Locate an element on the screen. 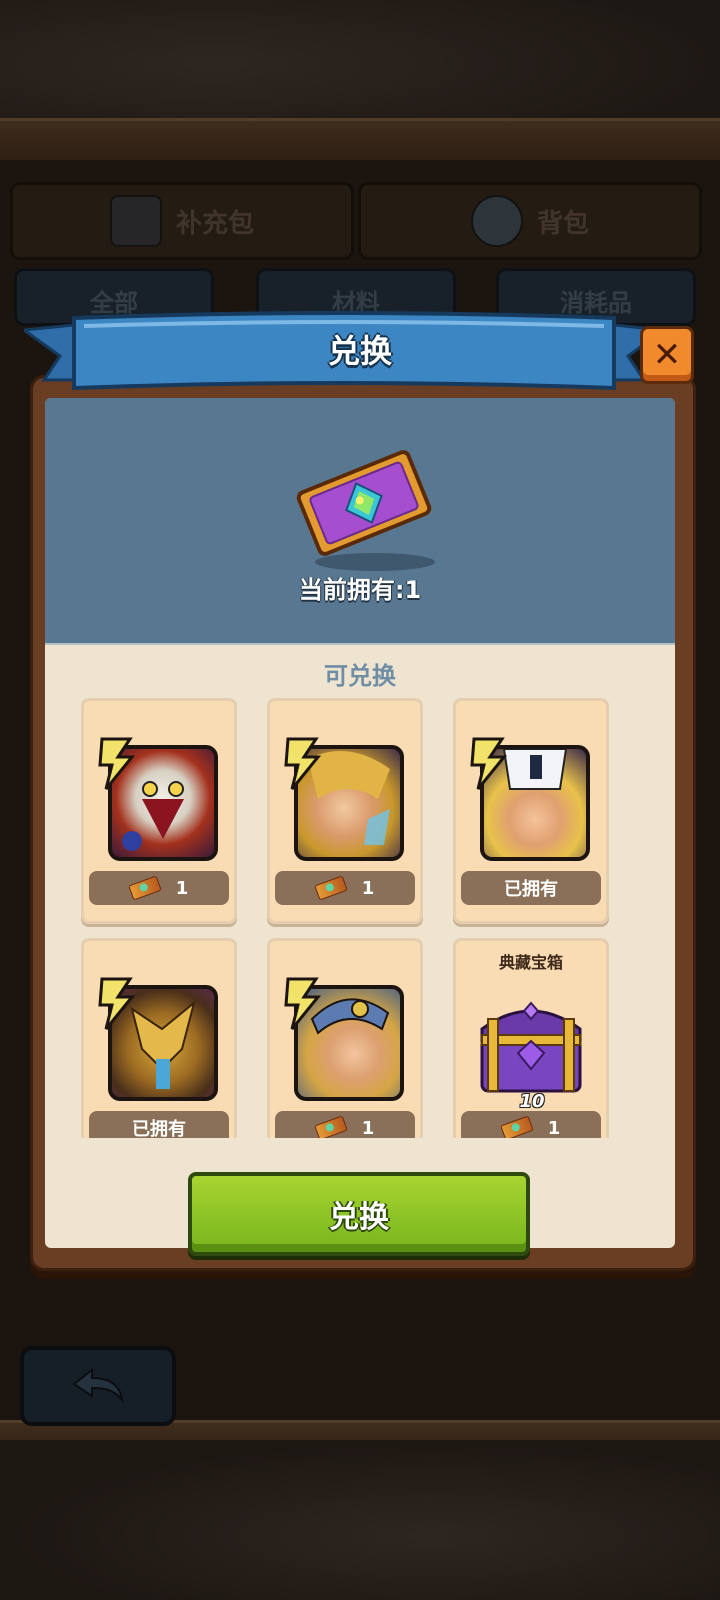 This screenshot has width=720, height=1600. exchange-item-2: 1 is located at coordinates (345, 811).